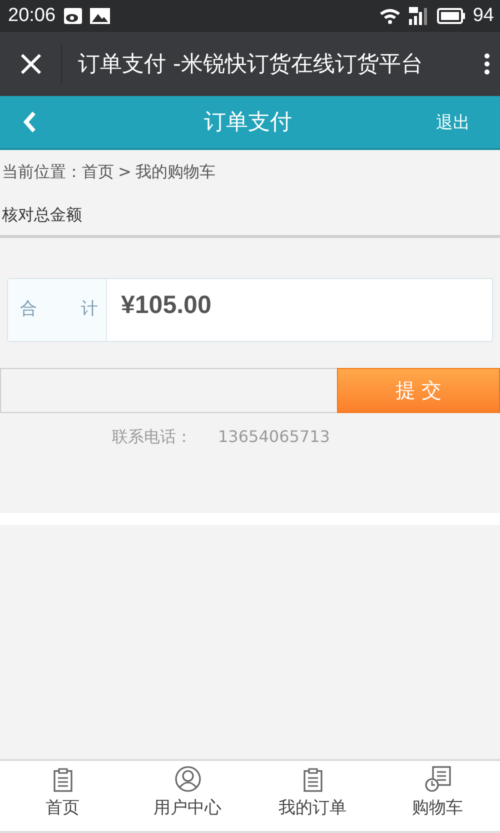 This screenshot has width=500, height=833. Describe the element at coordinates (250, 215) in the screenshot. I see `section-title: 核对总金额` at that location.